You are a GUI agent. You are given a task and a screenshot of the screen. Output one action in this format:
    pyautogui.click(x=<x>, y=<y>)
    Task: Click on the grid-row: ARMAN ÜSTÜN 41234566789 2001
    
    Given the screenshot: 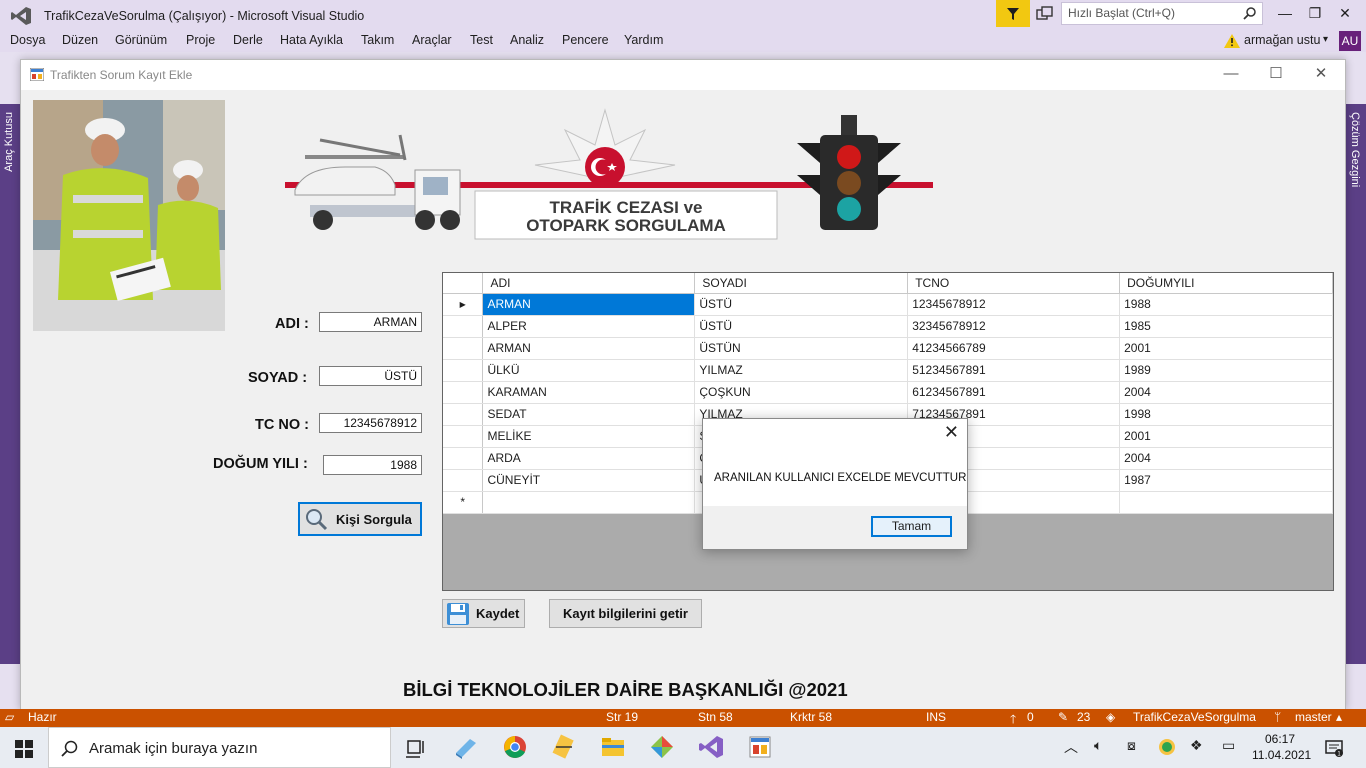 What is the action you would take?
    pyautogui.click(x=888, y=348)
    